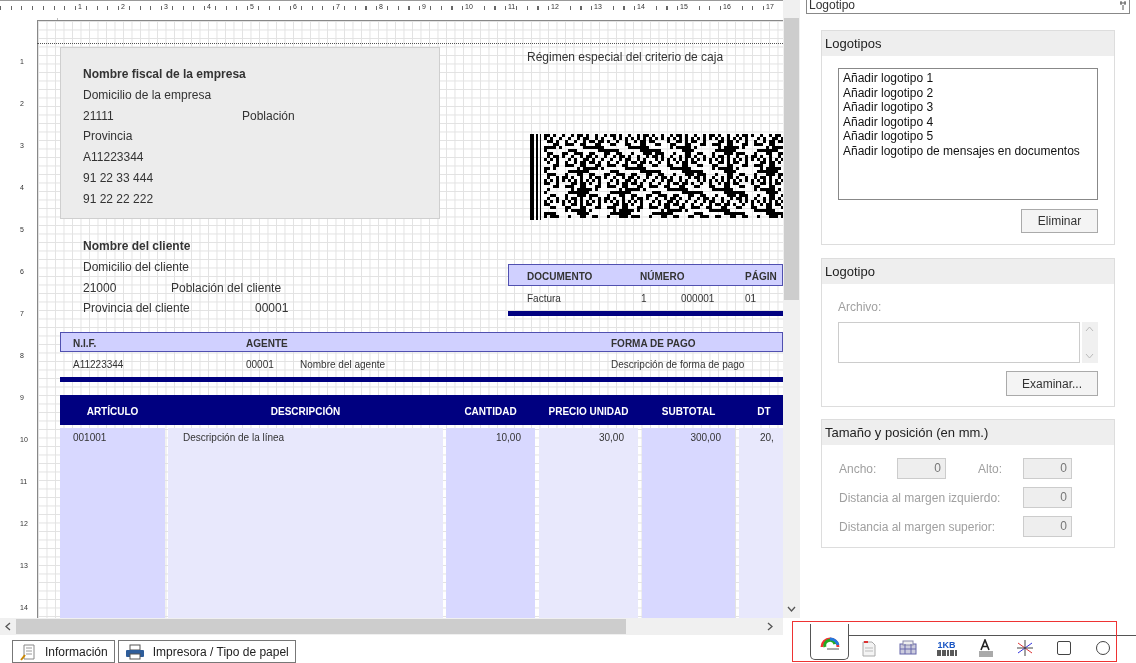 Image resolution: width=1136 pixels, height=663 pixels. I want to click on document-icon, so click(868, 648).